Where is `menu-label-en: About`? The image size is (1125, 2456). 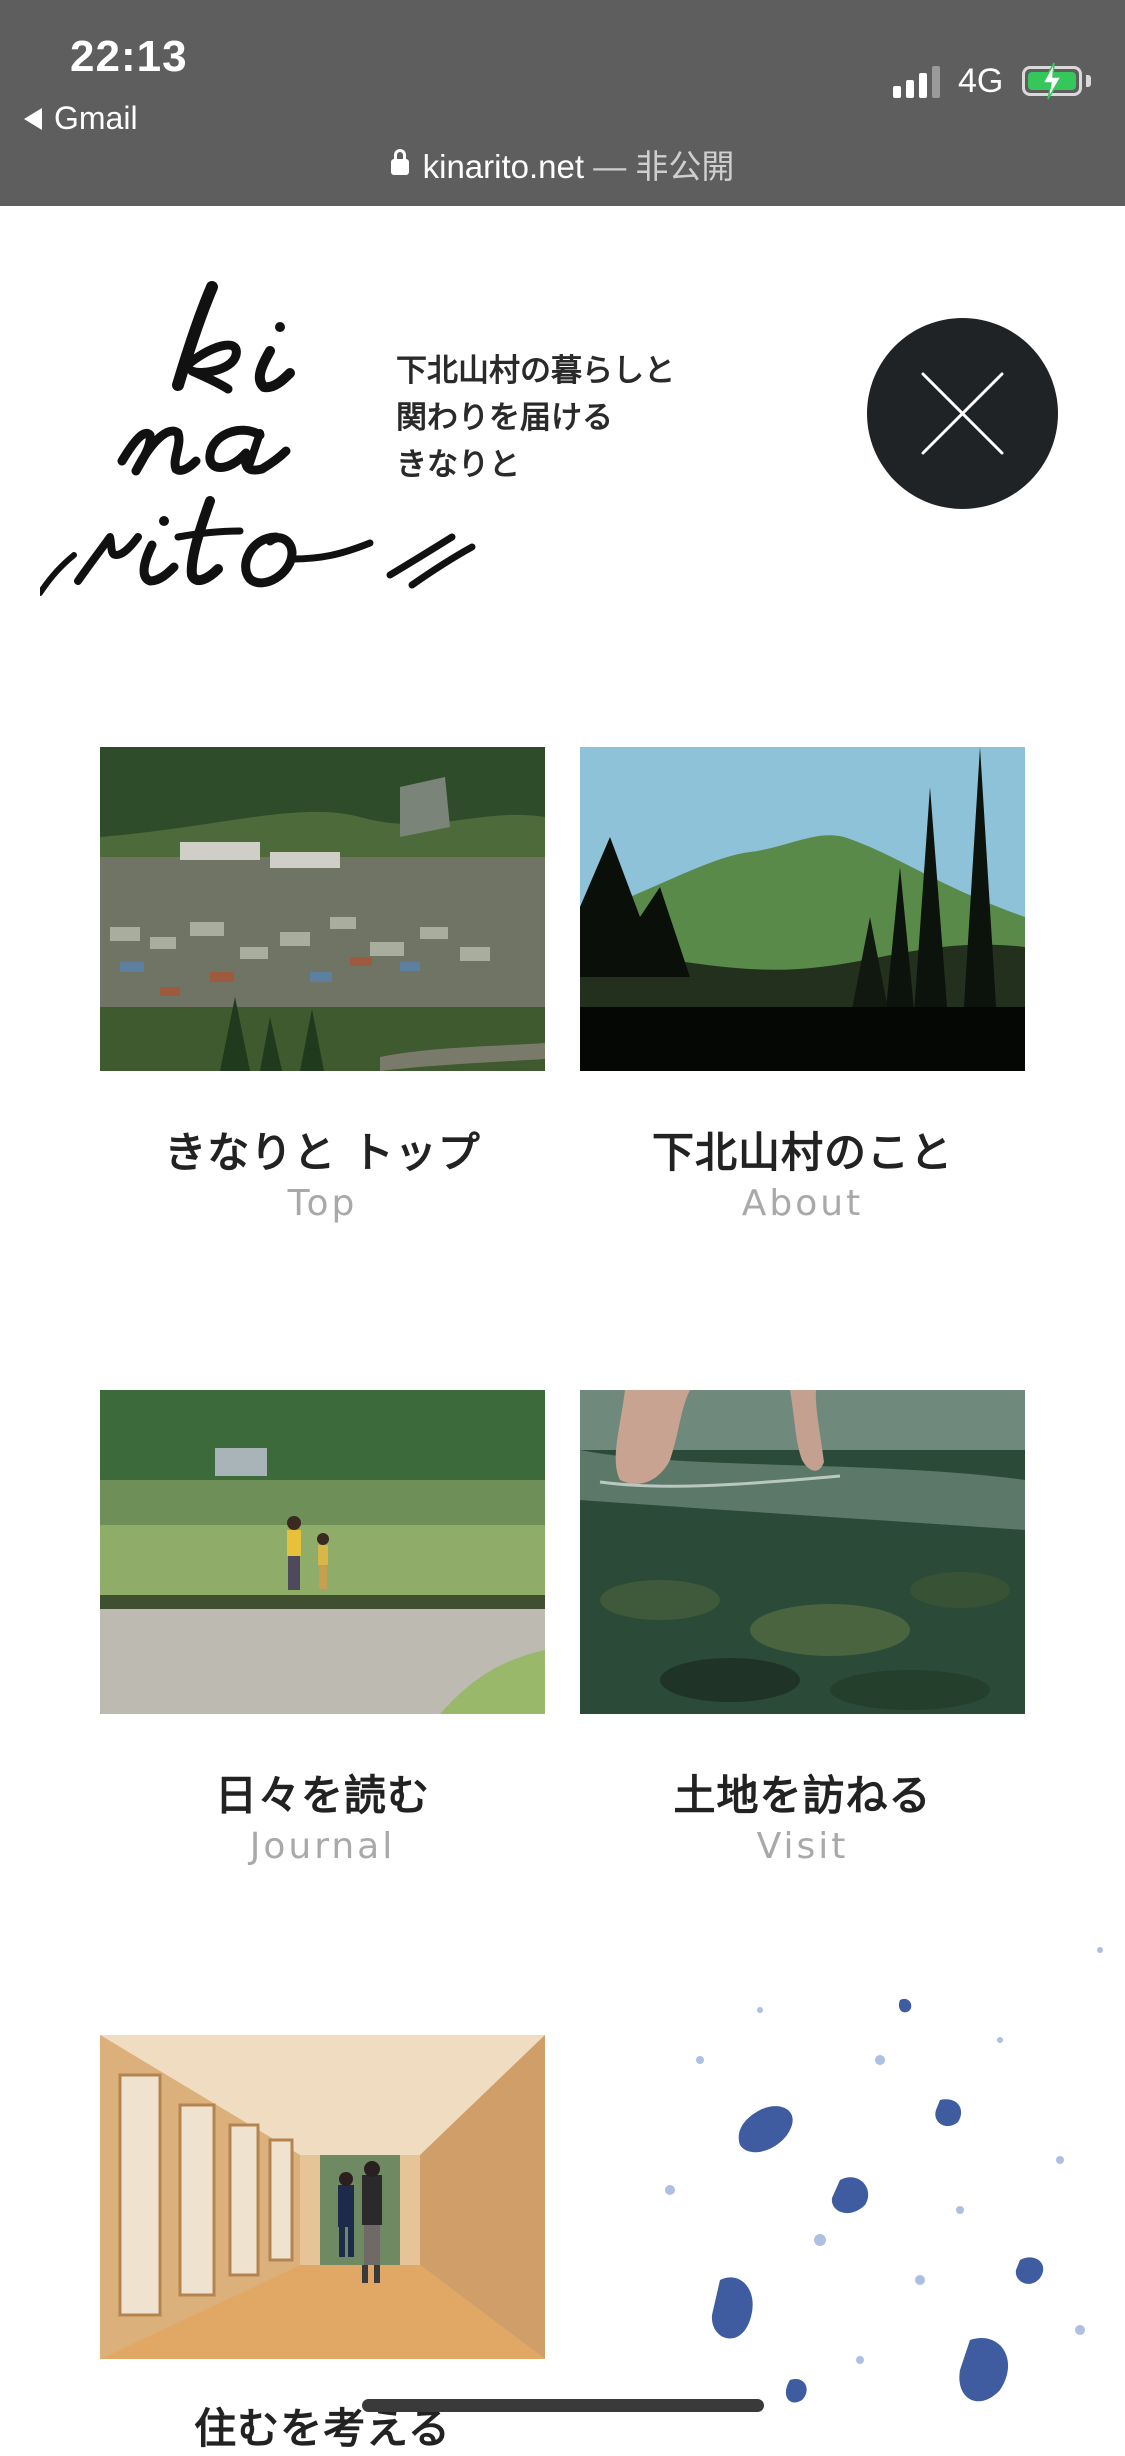
menu-label-en: About is located at coordinates (802, 1203).